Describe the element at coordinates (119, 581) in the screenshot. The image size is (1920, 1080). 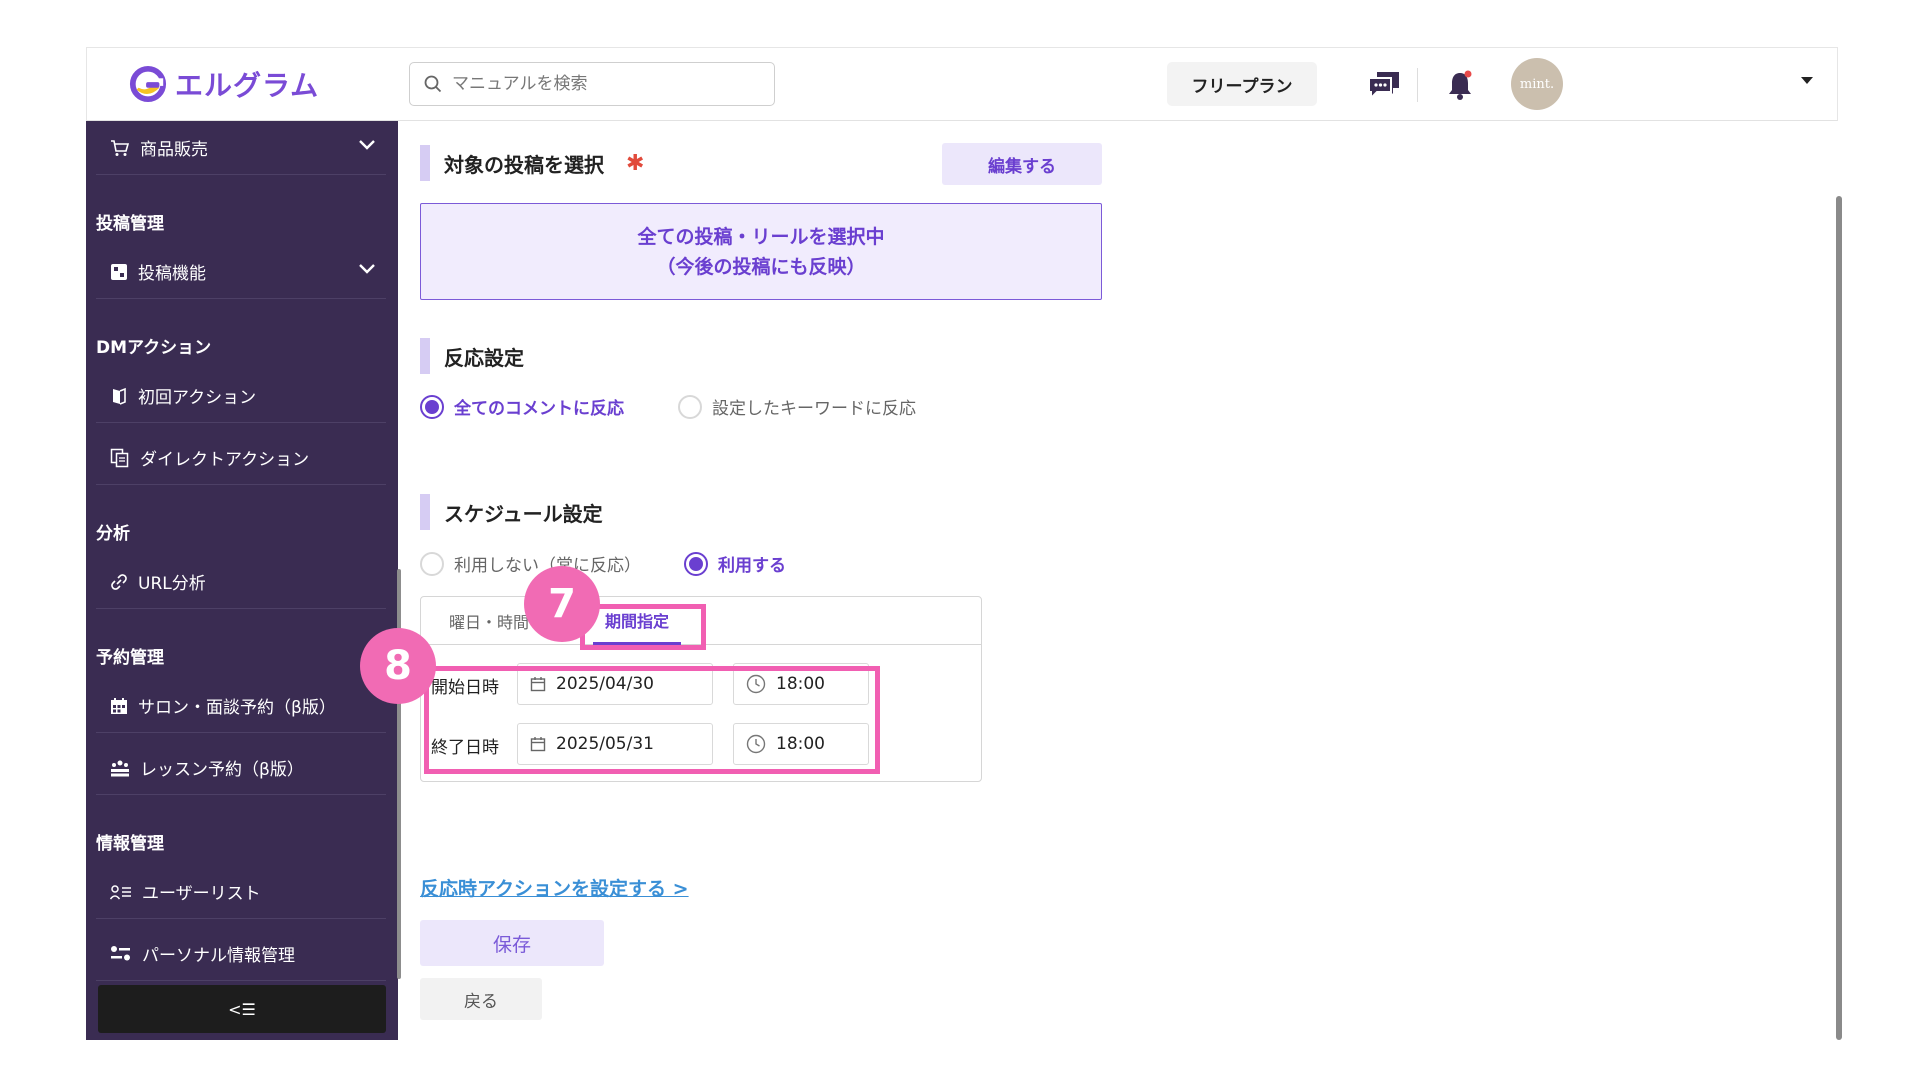
I see `link-icon` at that location.